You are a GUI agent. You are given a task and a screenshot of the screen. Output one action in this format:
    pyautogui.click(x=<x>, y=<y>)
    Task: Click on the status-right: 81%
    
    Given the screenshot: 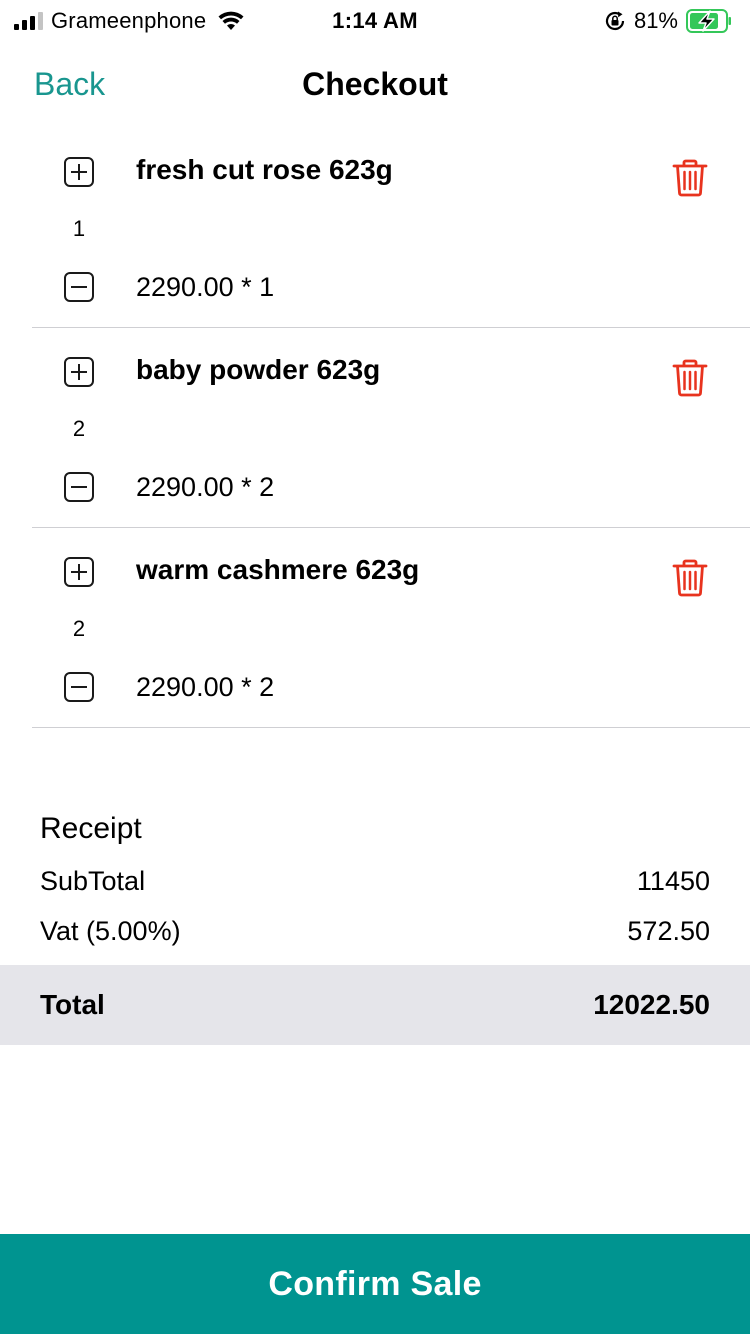 What is the action you would take?
    pyautogui.click(x=668, y=21)
    